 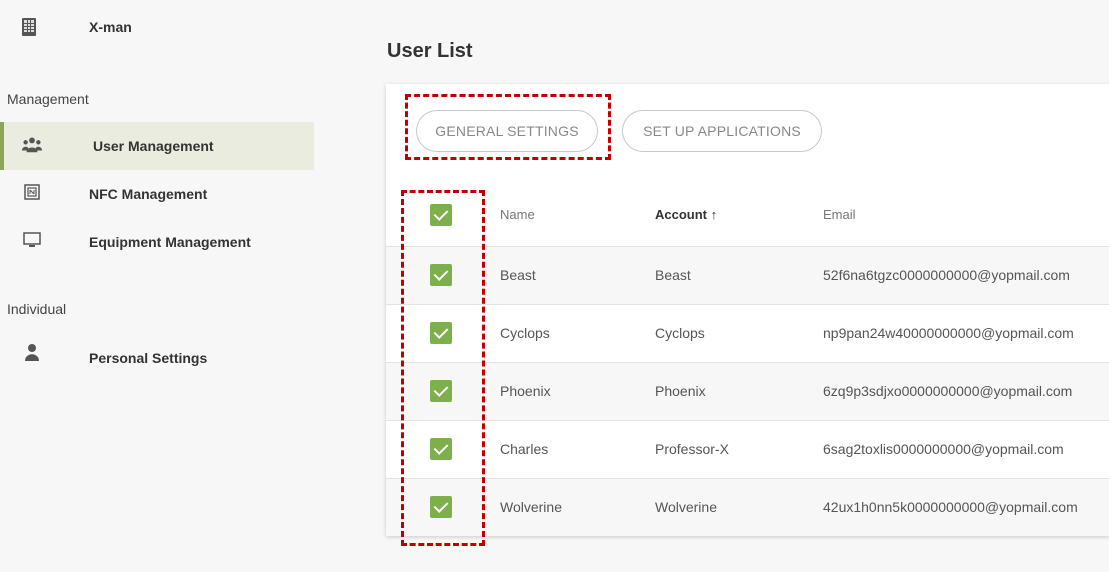 What do you see at coordinates (32, 352) in the screenshot?
I see `user-icon` at bounding box center [32, 352].